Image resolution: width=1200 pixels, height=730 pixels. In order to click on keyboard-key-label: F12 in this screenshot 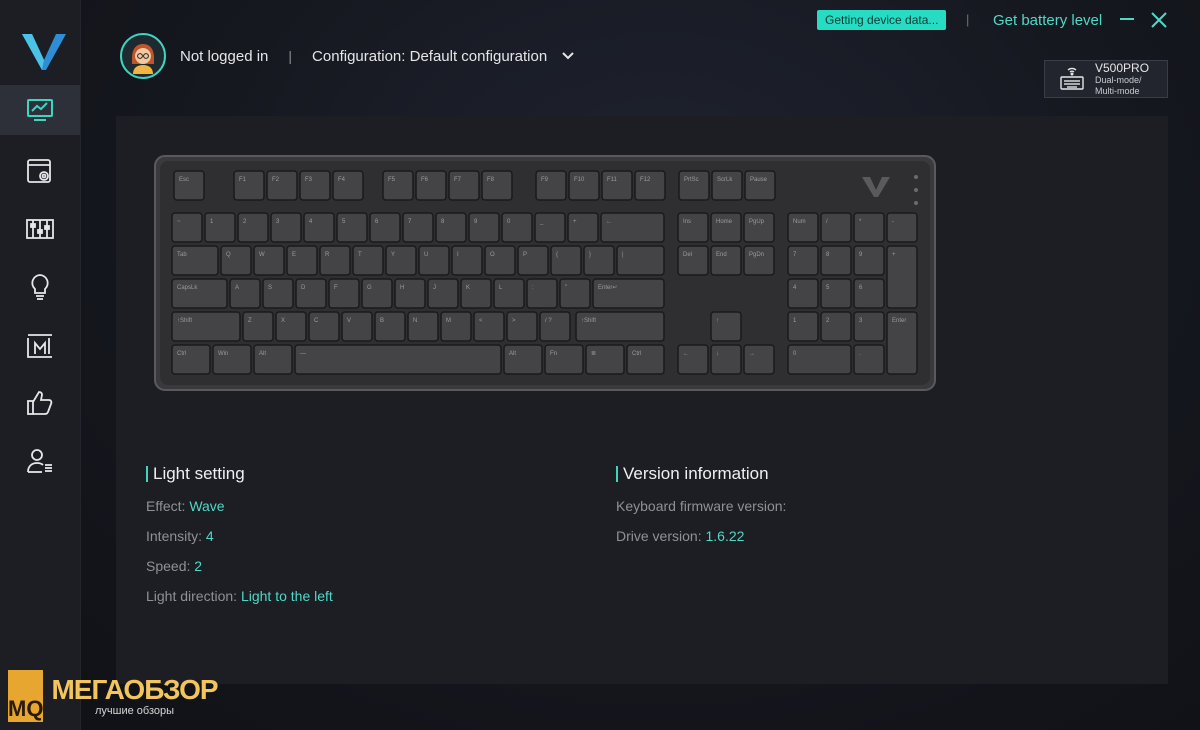, I will do `click(645, 180)`.